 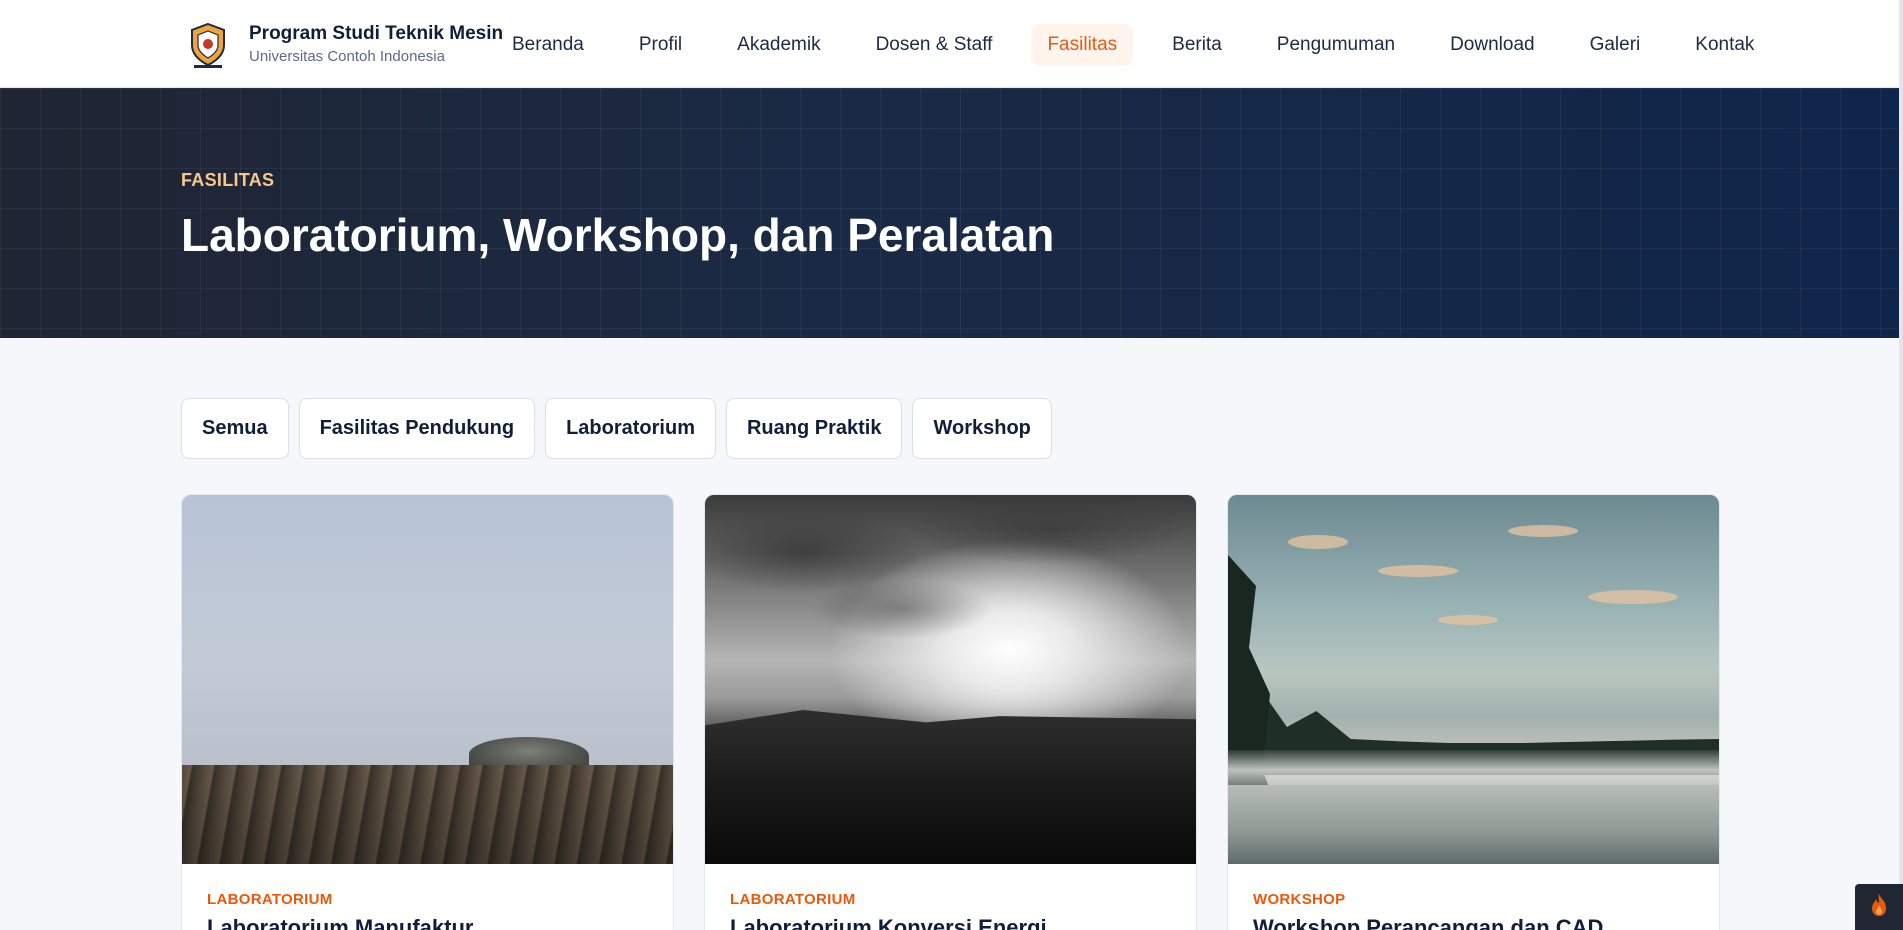 I want to click on filter-ruang-praktik: Ruang Praktik, so click(x=814, y=428).